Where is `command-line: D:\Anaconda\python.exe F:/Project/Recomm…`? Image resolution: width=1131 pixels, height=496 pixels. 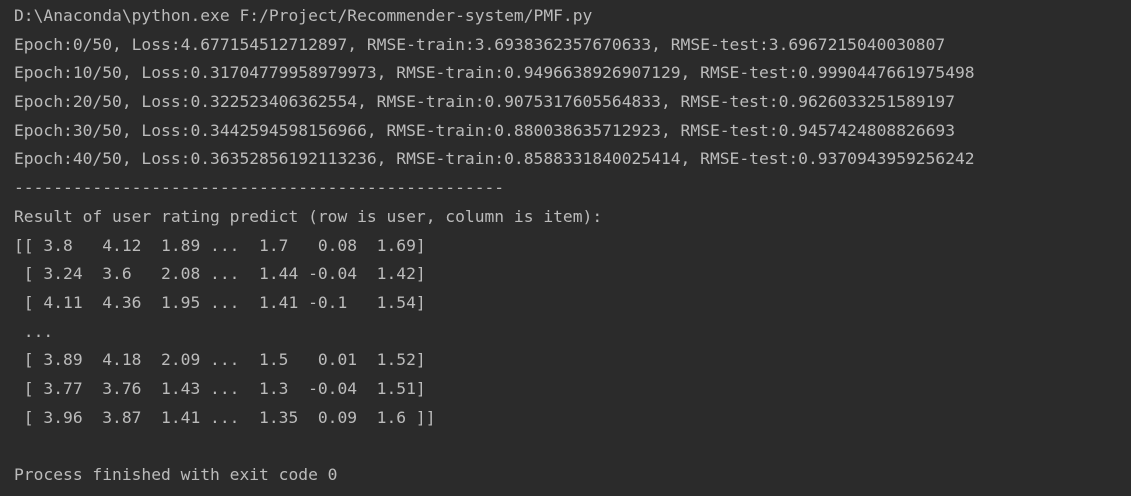 command-line: D:\Anaconda\python.exe F:/Project/Recomm… is located at coordinates (303, 15).